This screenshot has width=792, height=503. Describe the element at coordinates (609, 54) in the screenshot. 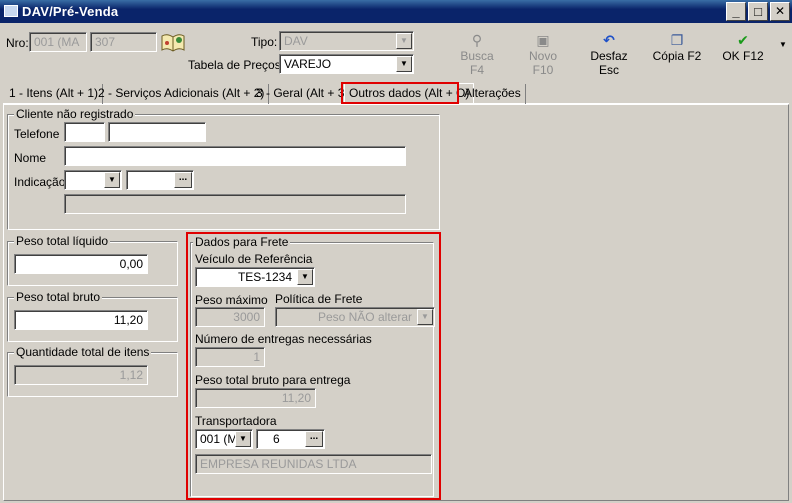

I see `desfaz-button: ↶ Desfaz Esc` at that location.